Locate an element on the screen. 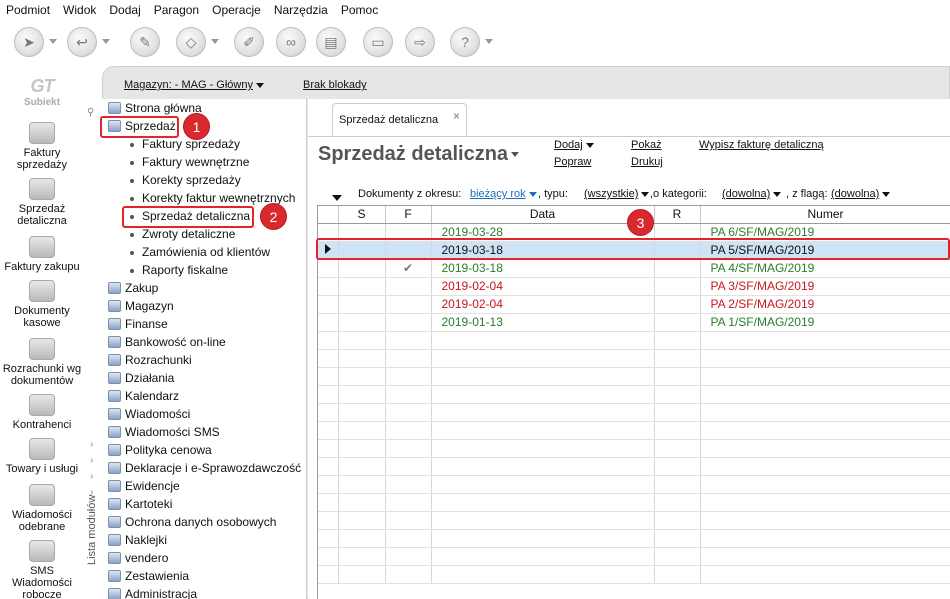 This screenshot has width=950, height=599. category-selector: (dowolna) is located at coordinates (752, 194).